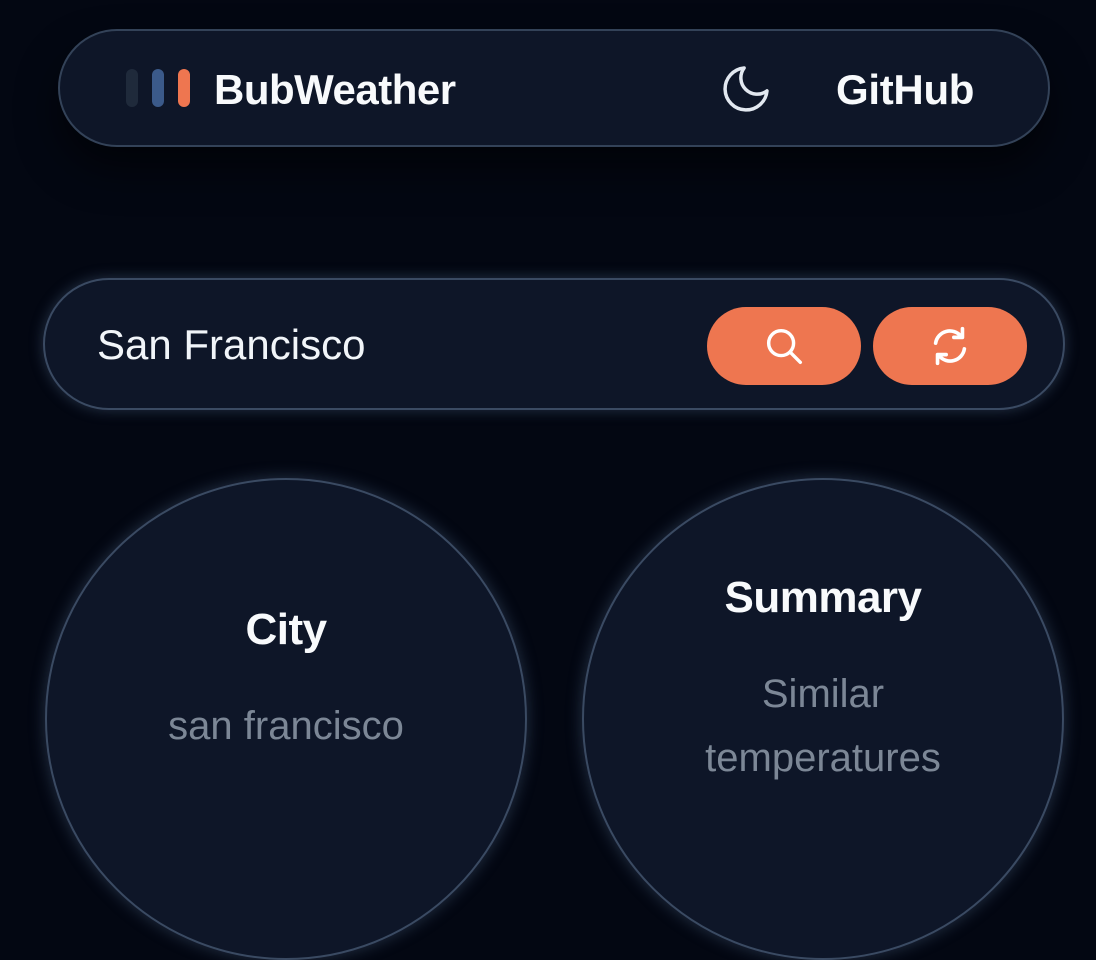 Image resolution: width=1096 pixels, height=960 pixels. I want to click on refresh-button, so click(950, 346).